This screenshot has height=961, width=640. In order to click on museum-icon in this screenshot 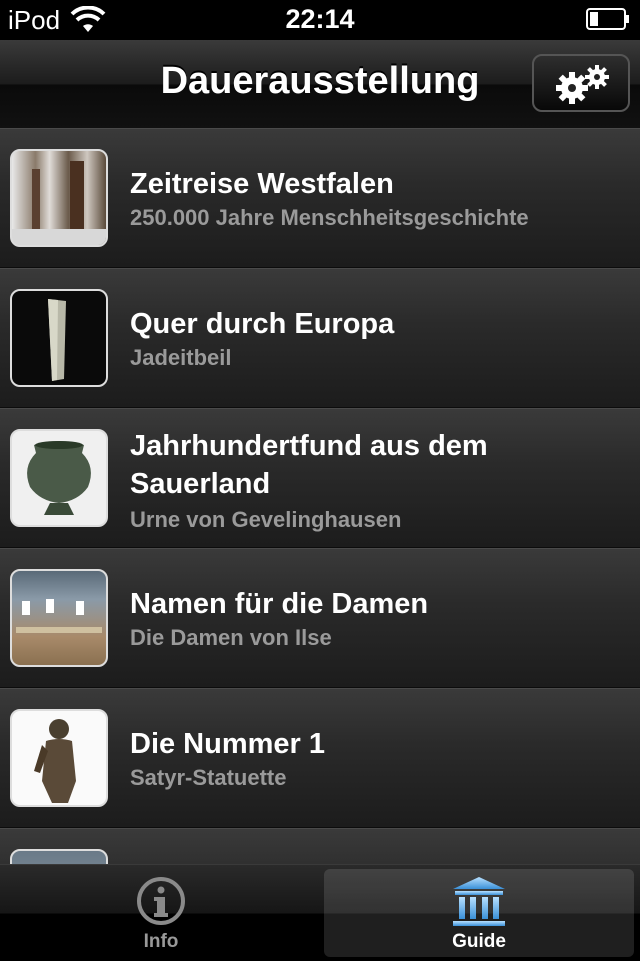, I will do `click(479, 901)`.